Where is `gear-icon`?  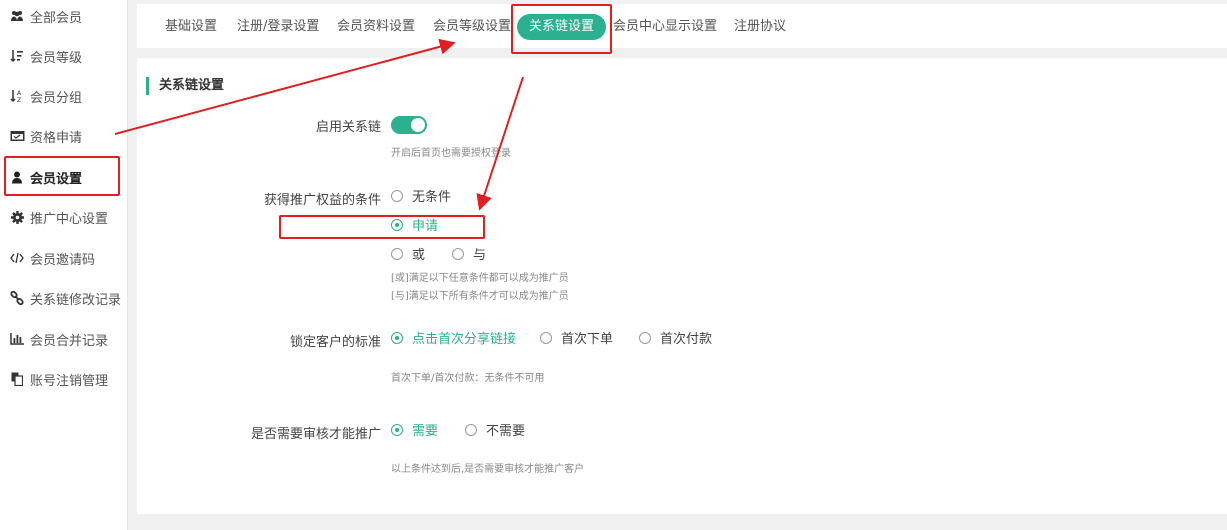
gear-icon is located at coordinates (17, 217).